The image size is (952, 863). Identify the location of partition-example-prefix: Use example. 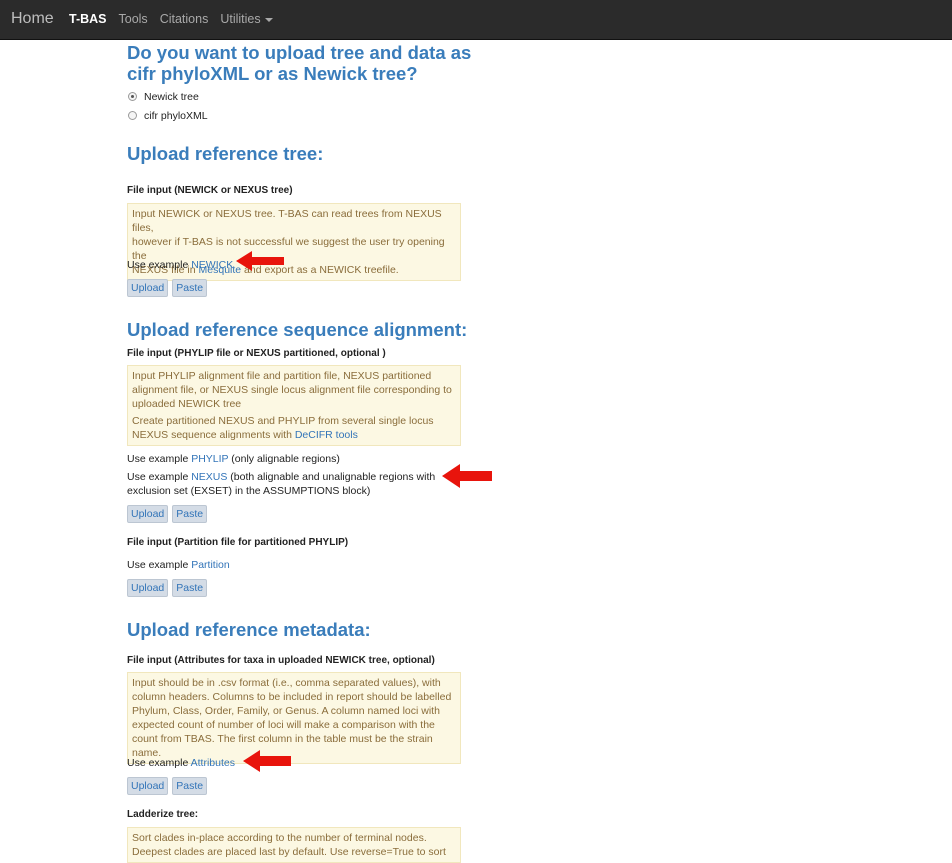
(159, 565).